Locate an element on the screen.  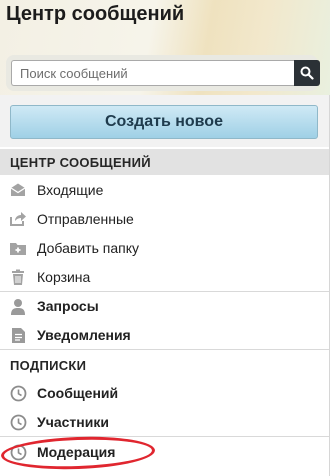
section-heading-message-center: ЦЕНТР СООБЩЕНИЙ is located at coordinates (164, 162).